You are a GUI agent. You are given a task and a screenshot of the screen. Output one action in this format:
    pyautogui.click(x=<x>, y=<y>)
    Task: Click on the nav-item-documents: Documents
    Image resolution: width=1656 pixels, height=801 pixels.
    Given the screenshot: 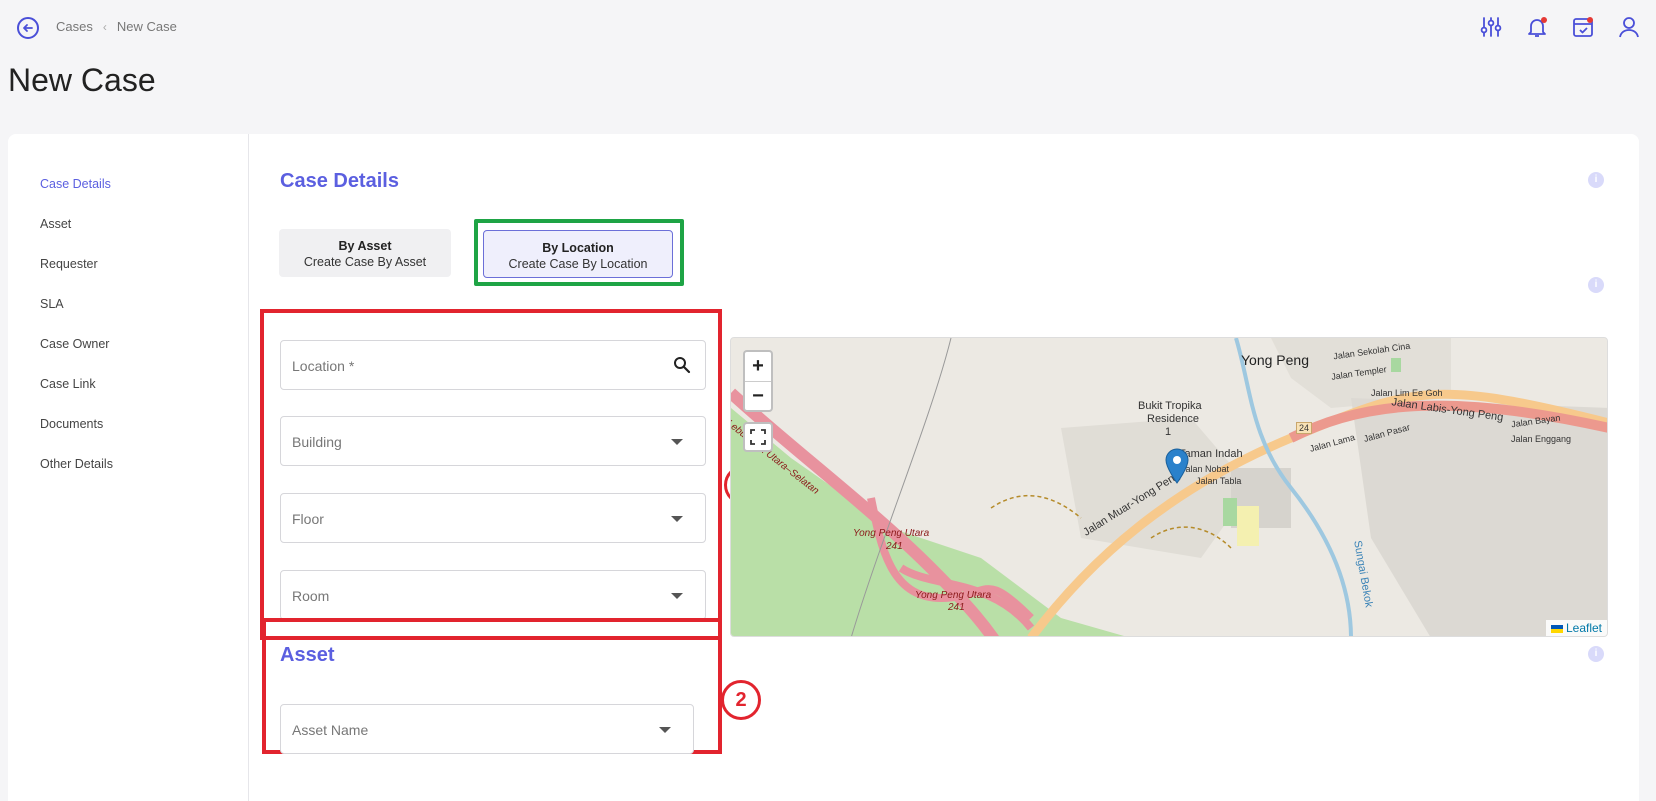 What is the action you would take?
    pyautogui.click(x=71, y=424)
    